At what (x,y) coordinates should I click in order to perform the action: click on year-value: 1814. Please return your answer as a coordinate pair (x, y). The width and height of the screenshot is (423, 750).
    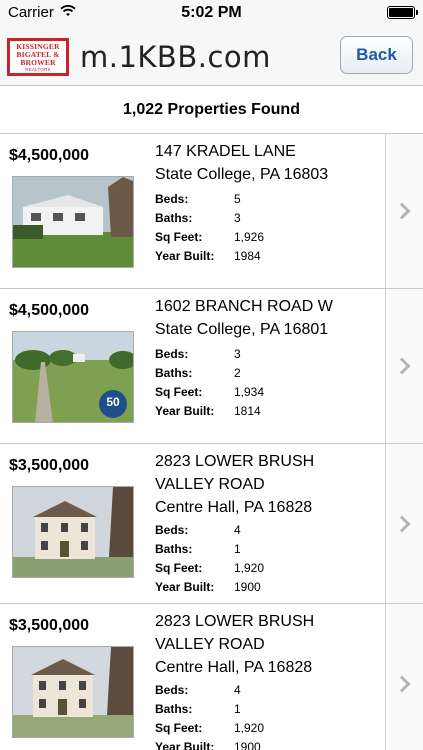
    Looking at the image, I should click on (247, 411).